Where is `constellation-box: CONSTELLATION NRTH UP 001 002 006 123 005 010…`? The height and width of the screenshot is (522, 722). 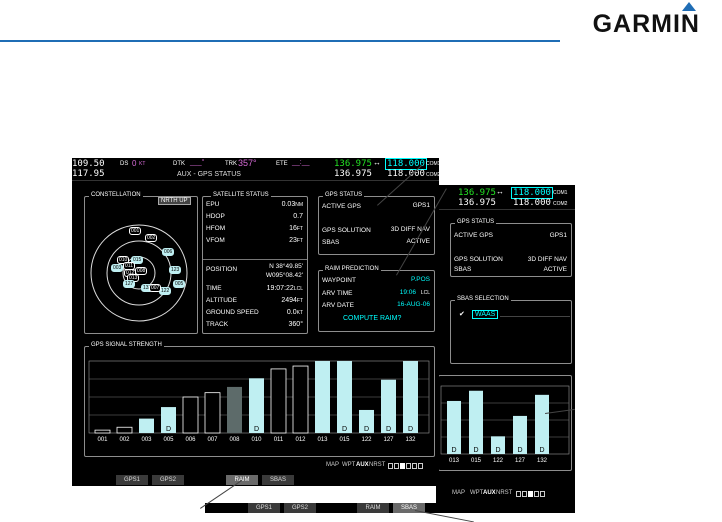
constellation-box: CONSTELLATION NRTH UP 001 002 006 123 005 010… is located at coordinates (141, 263).